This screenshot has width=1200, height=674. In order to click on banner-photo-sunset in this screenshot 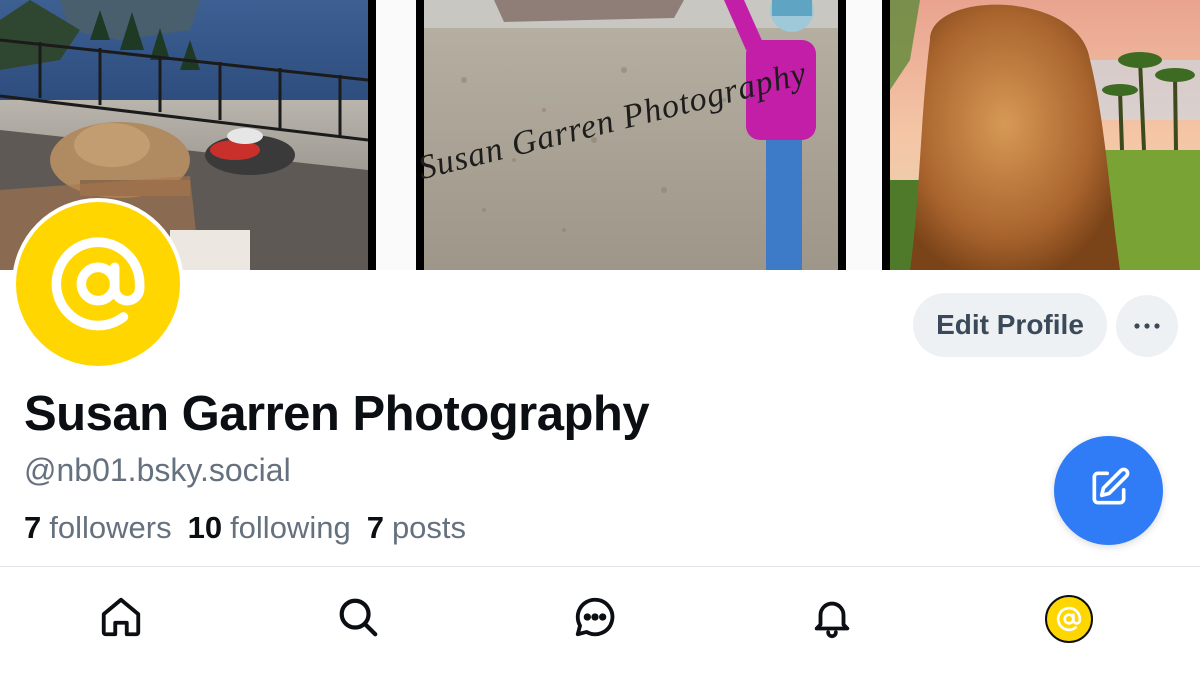, I will do `click(1045, 135)`.